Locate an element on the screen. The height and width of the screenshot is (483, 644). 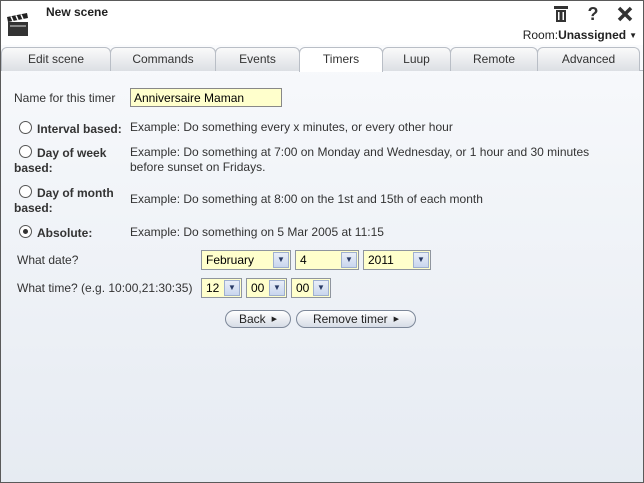
tab-events: Events is located at coordinates (257, 59).